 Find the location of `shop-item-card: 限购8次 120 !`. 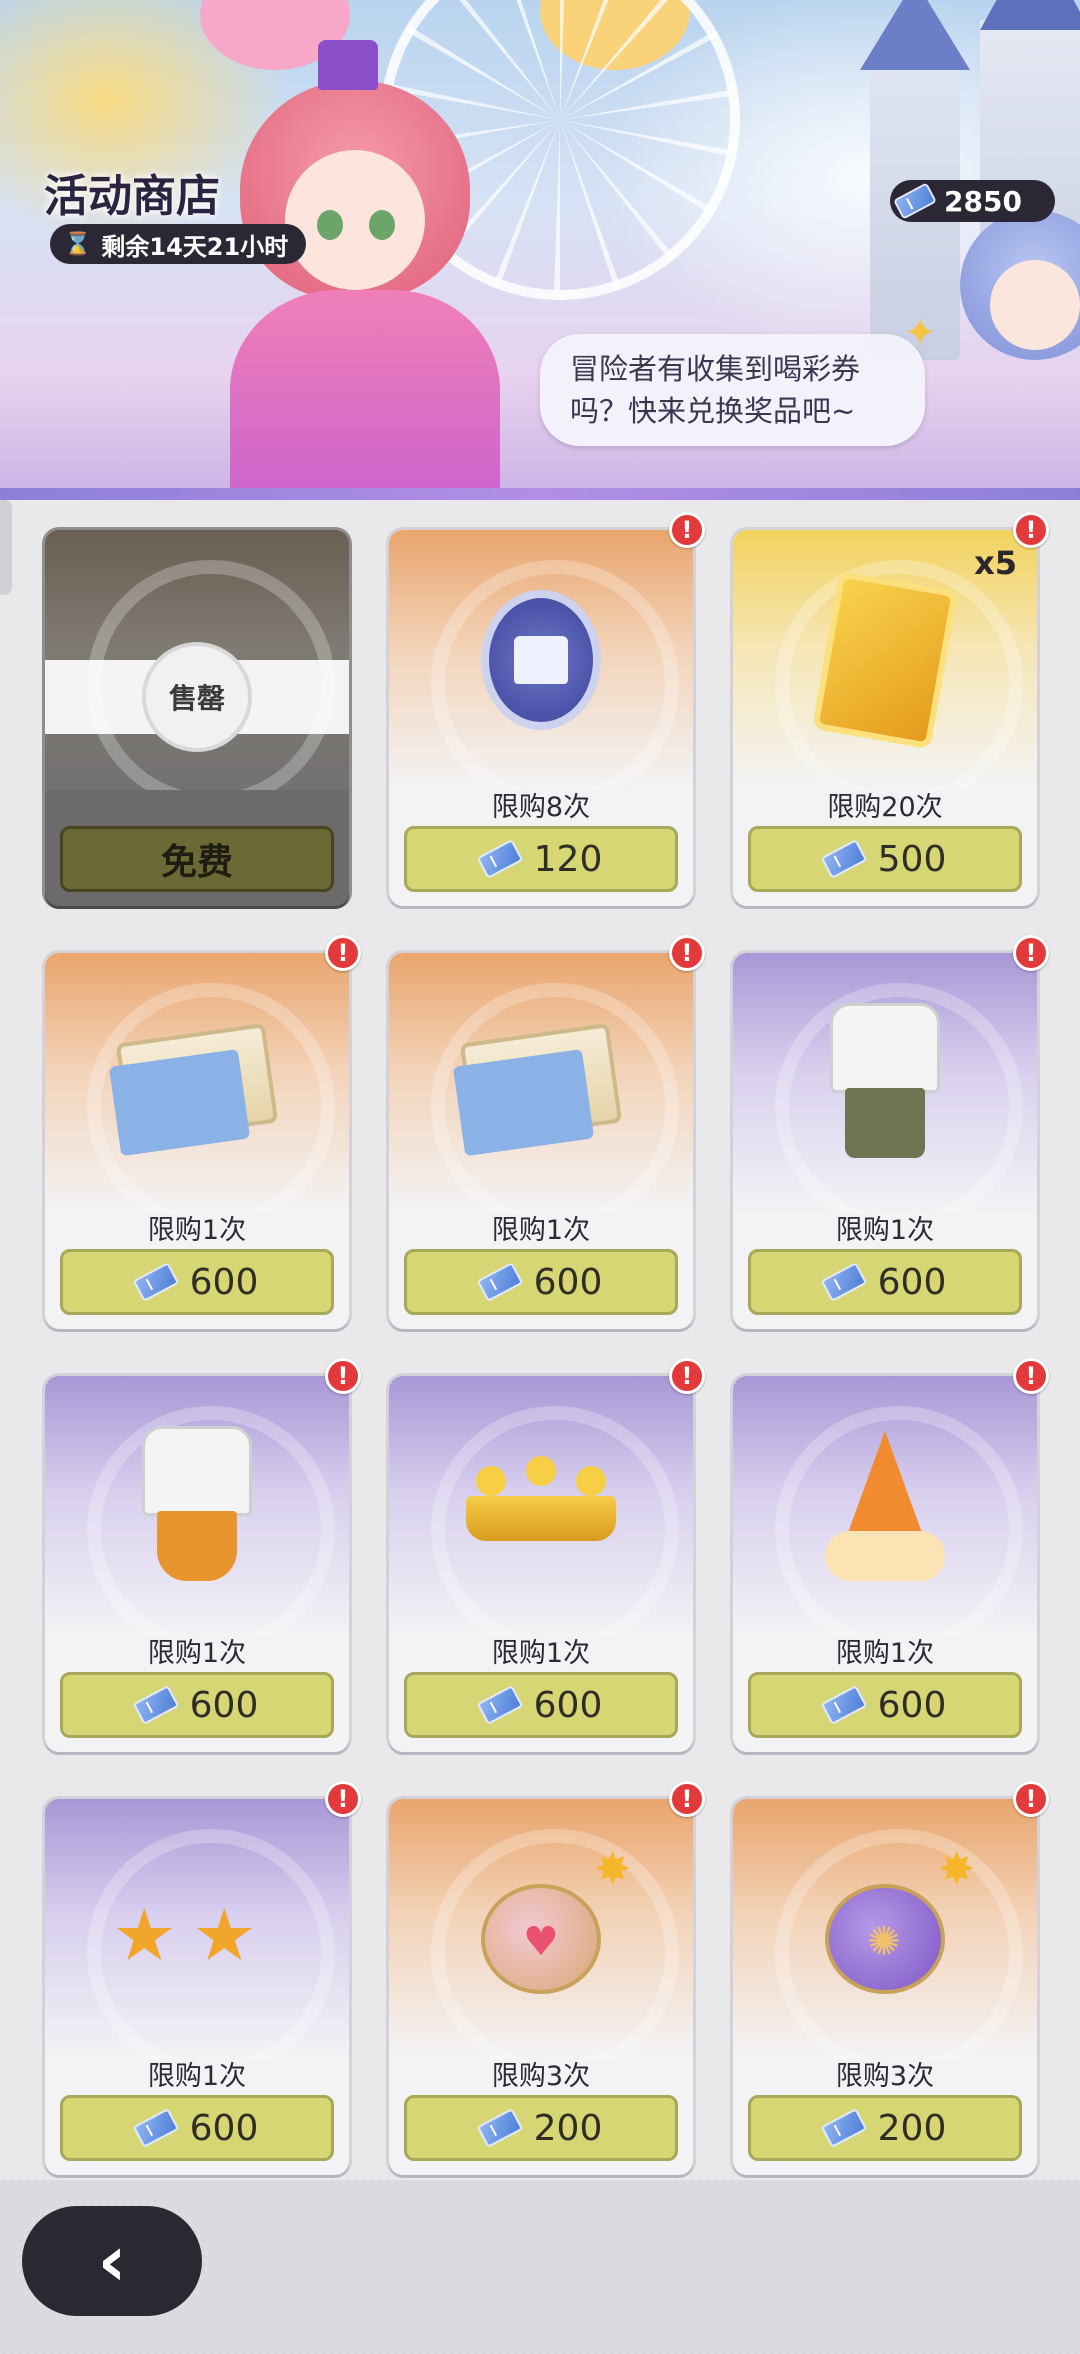

shop-item-card: 限购8次 120 ! is located at coordinates (547, 709).